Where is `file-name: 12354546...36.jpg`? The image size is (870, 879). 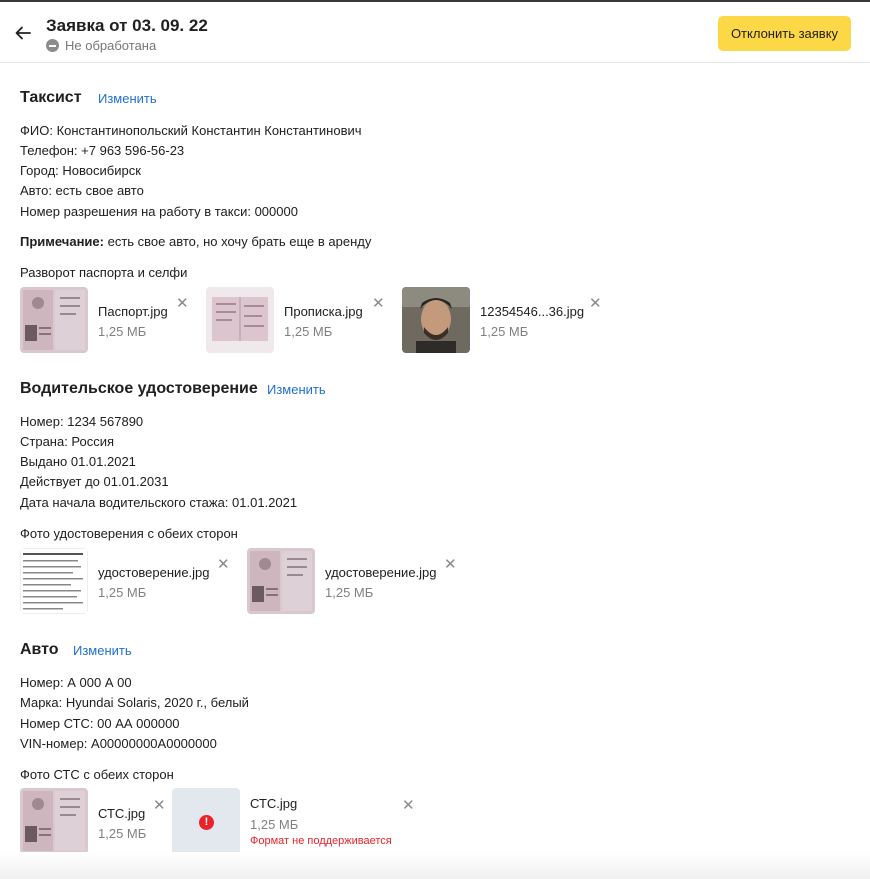
file-name: 12354546...36.jpg is located at coordinates (532, 311).